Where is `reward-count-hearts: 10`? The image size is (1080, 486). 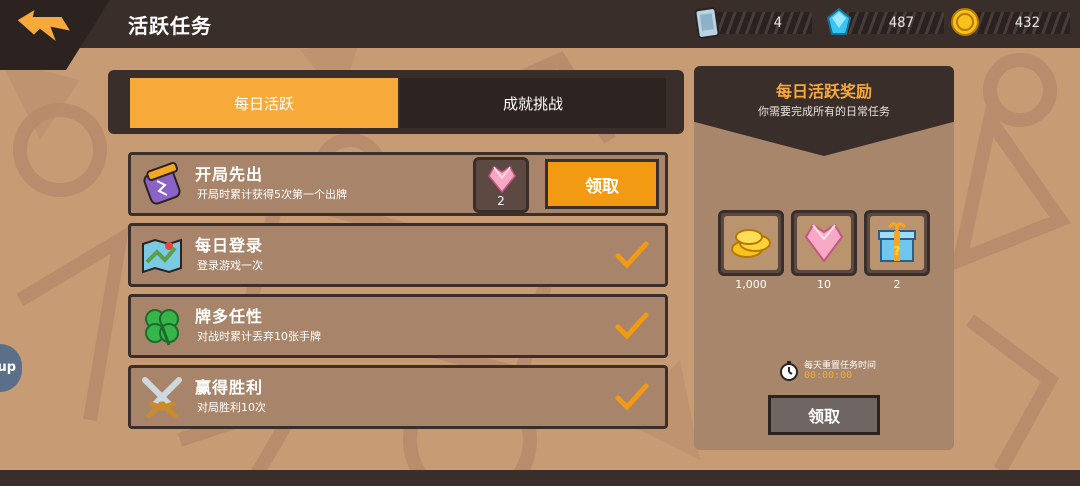
reward-count-hearts: 10 is located at coordinates (824, 284).